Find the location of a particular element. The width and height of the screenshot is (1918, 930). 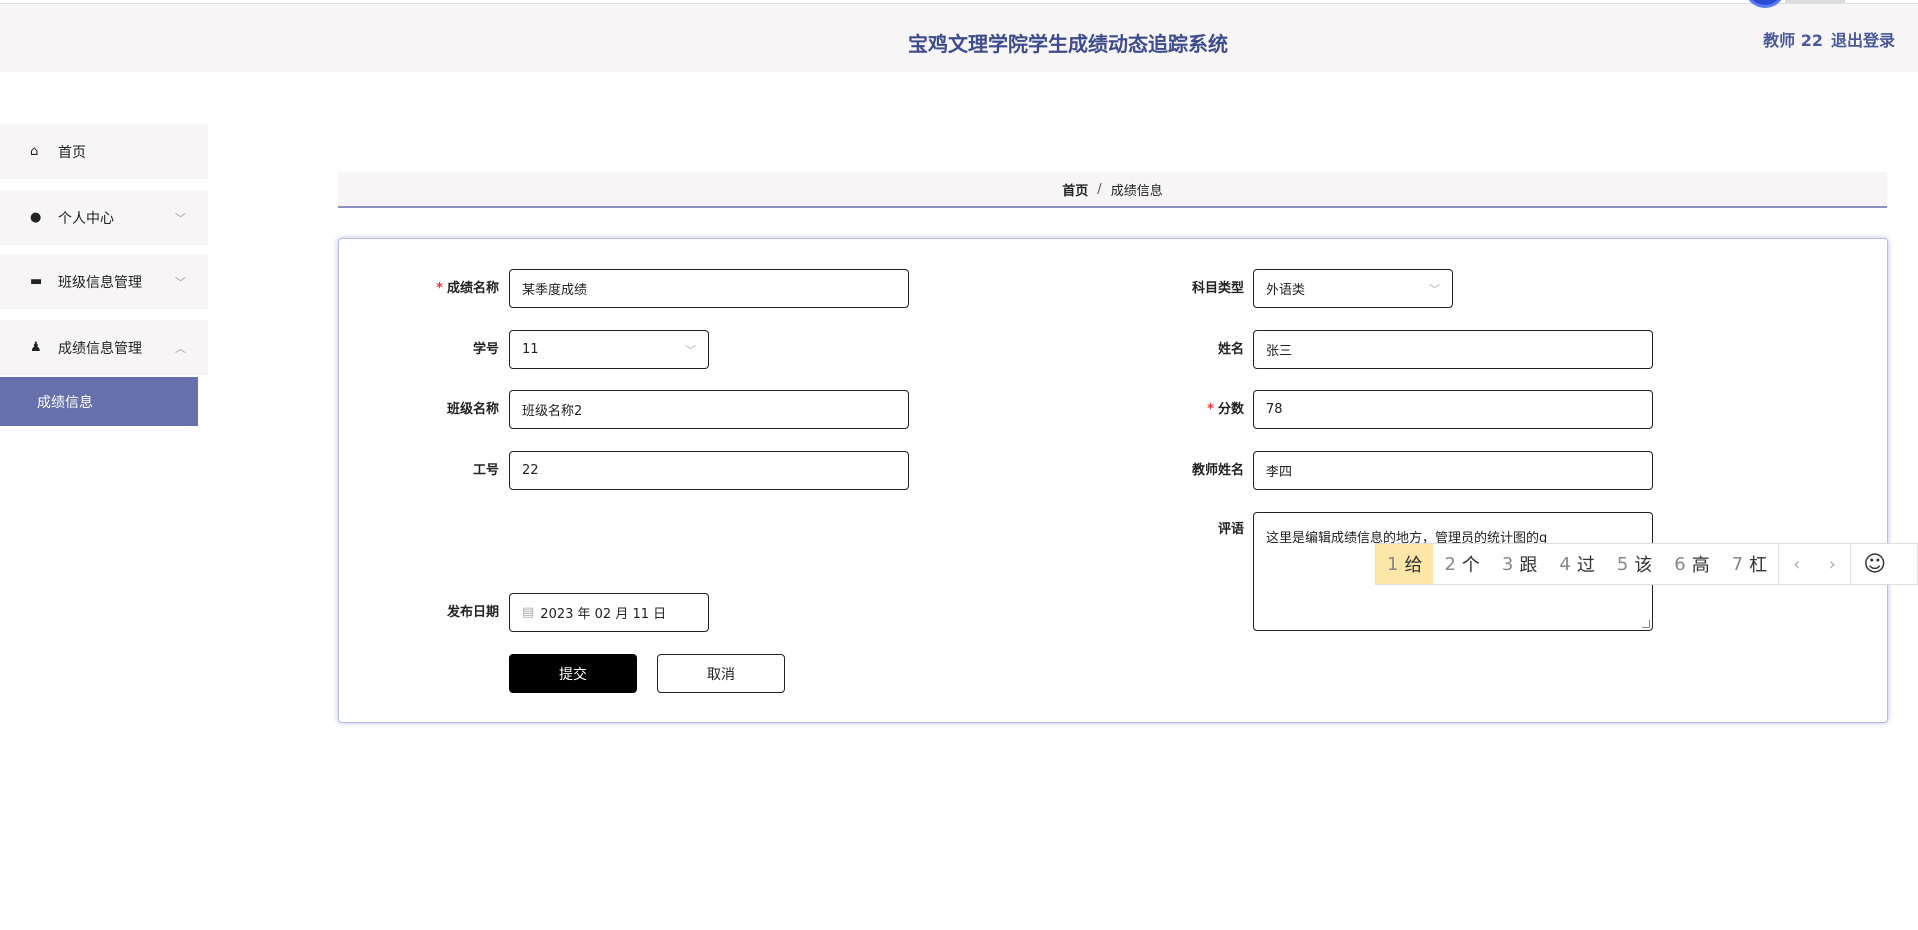

ime-candidate-bar: 1给 2个 3跟 4过 5该 6高 7杠 ‹ › ☺ is located at coordinates (1646, 564).